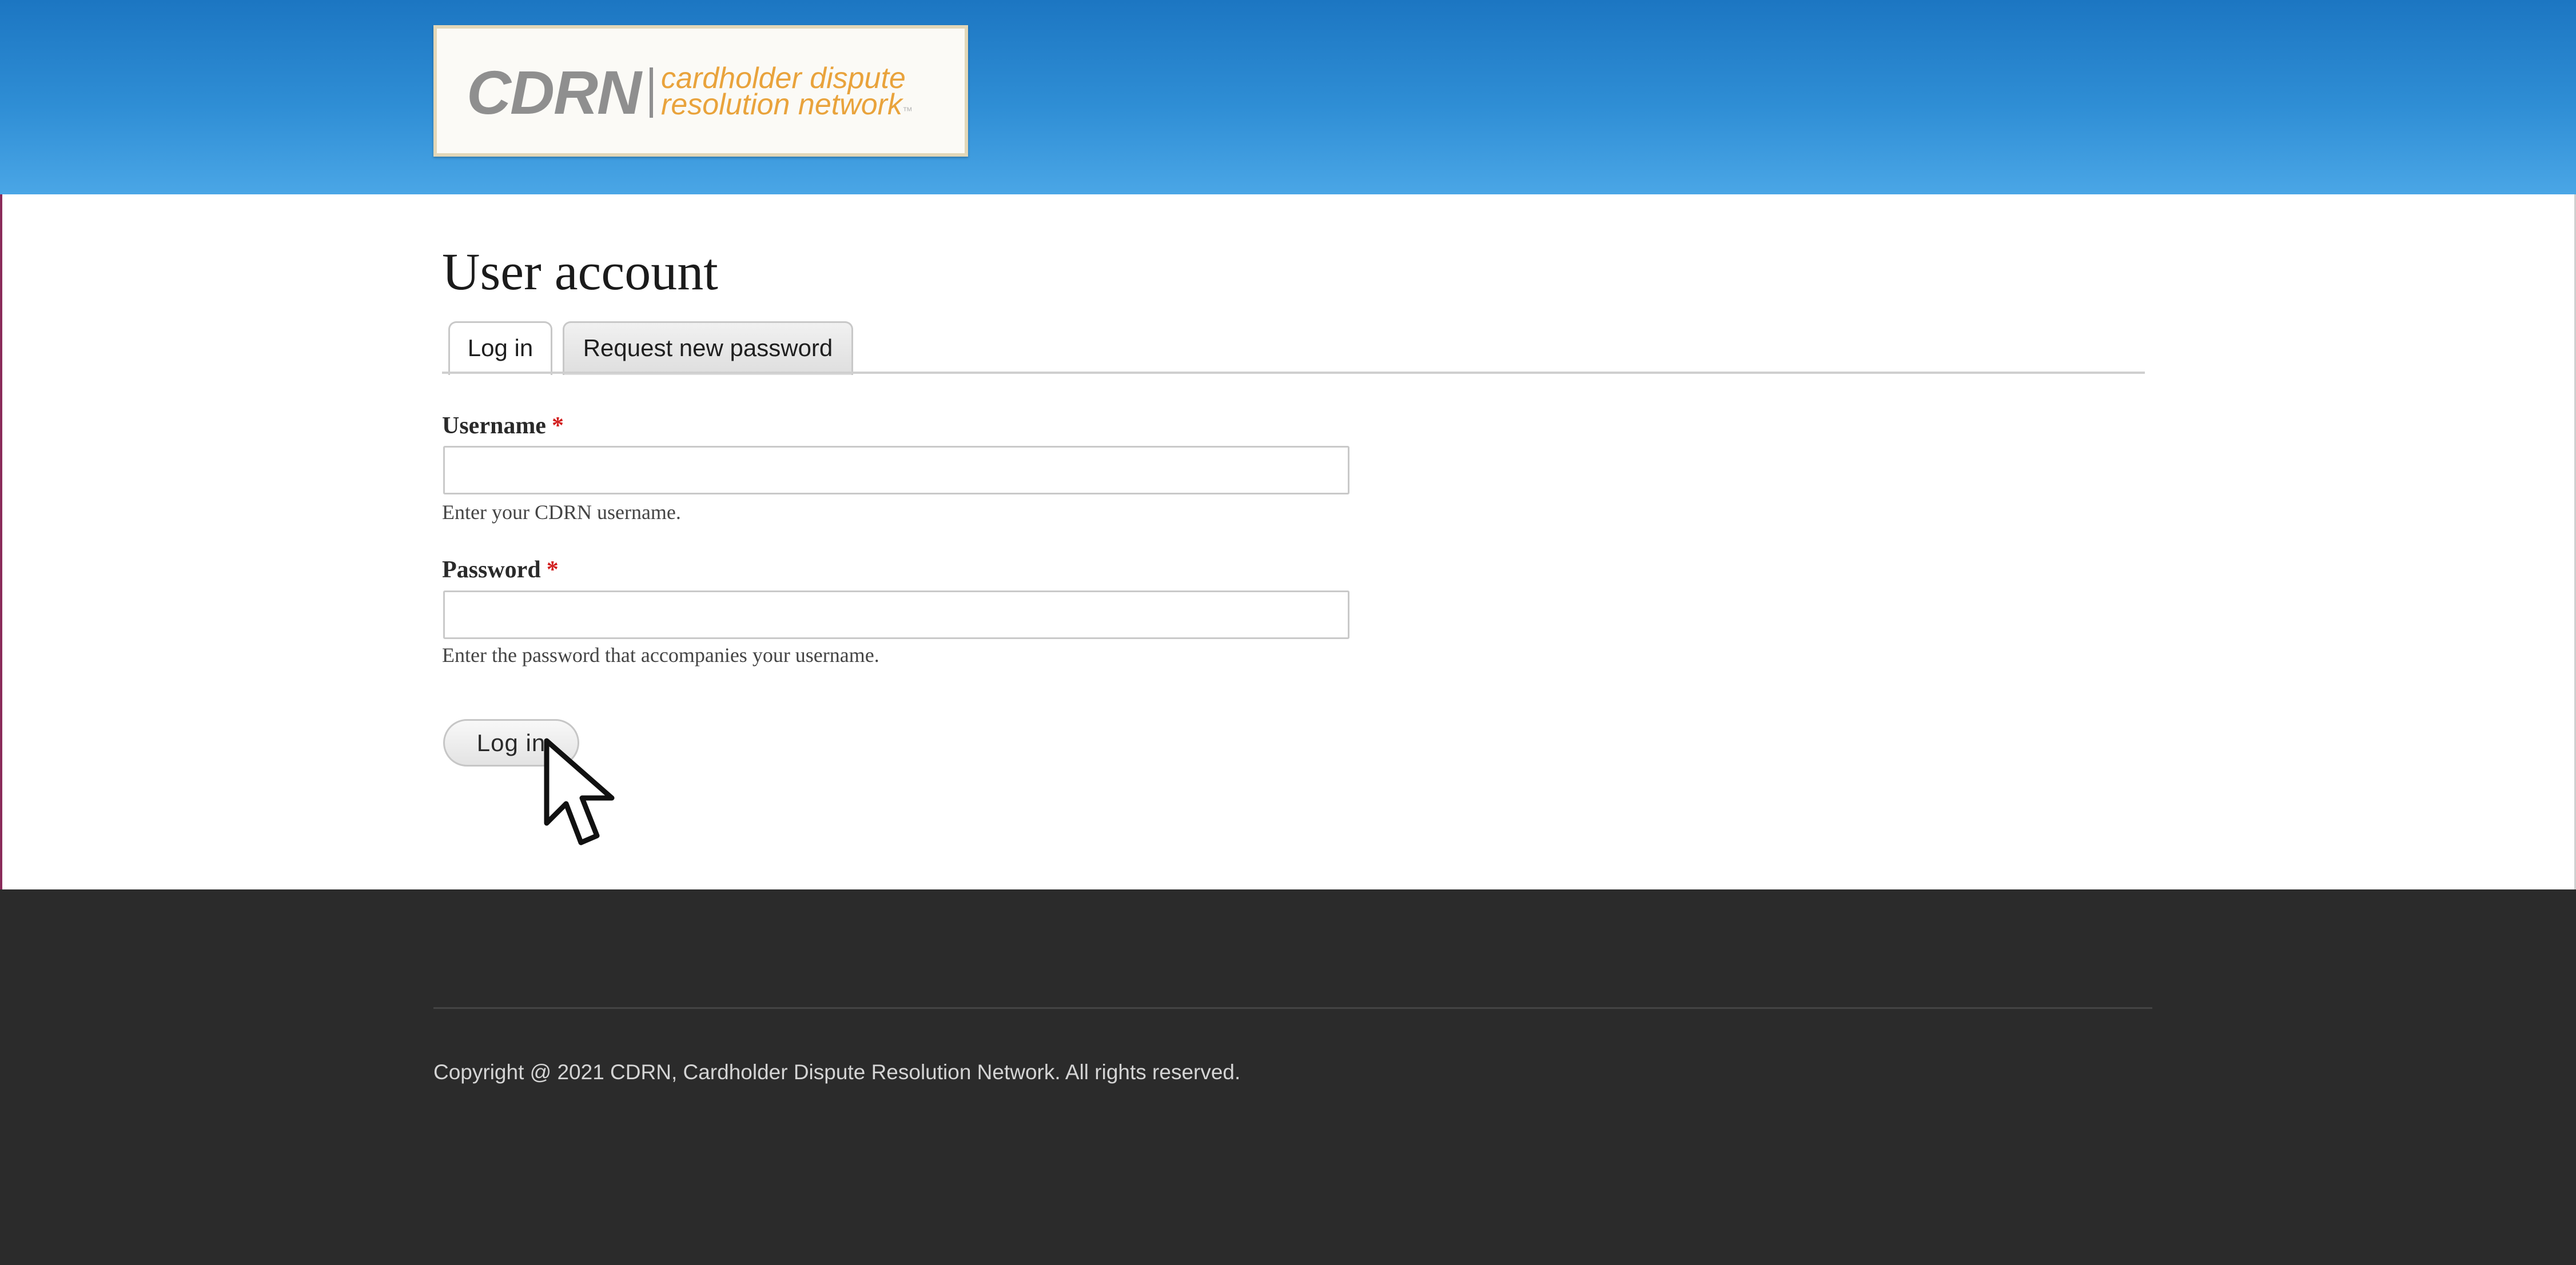  I want to click on logo-tagline: cardholder dispute resolution network™, so click(787, 93).